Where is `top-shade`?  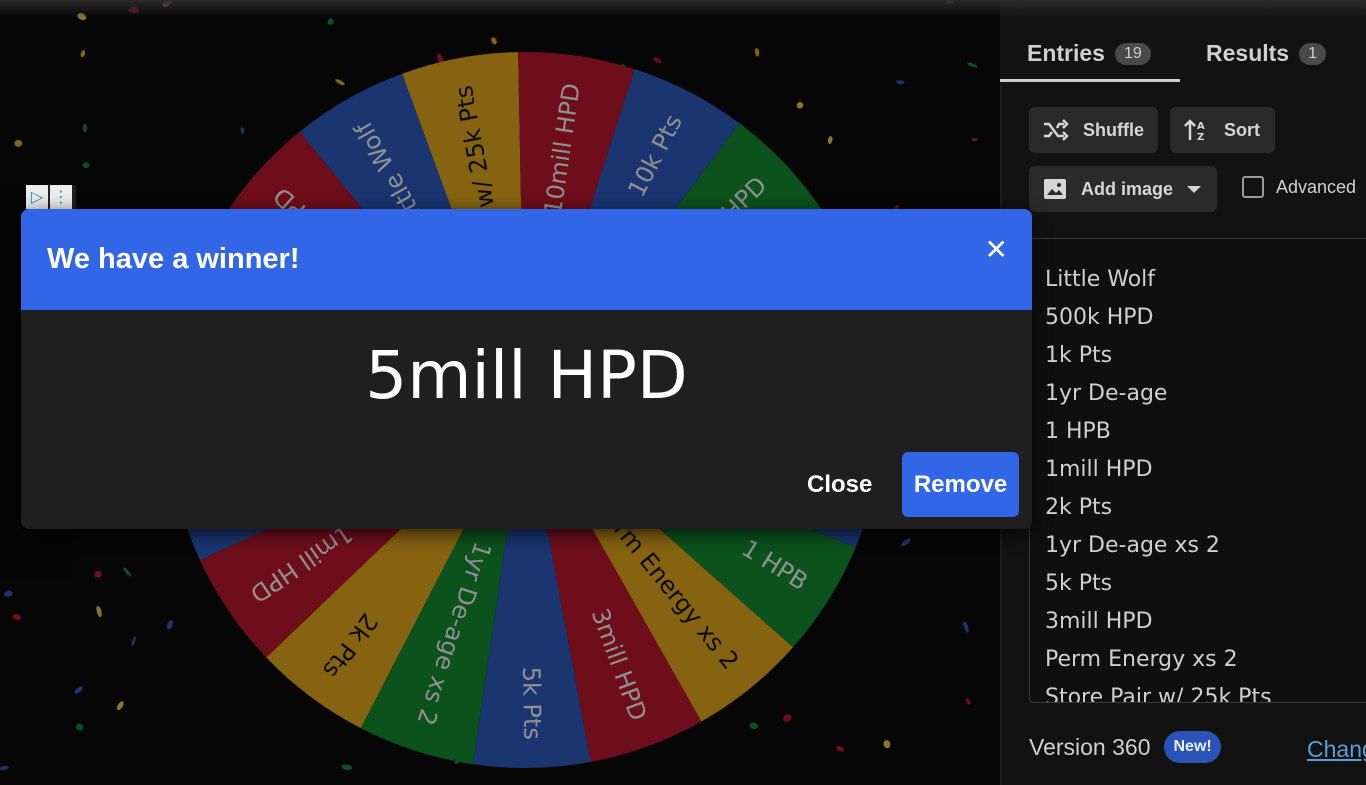 top-shade is located at coordinates (683, 9).